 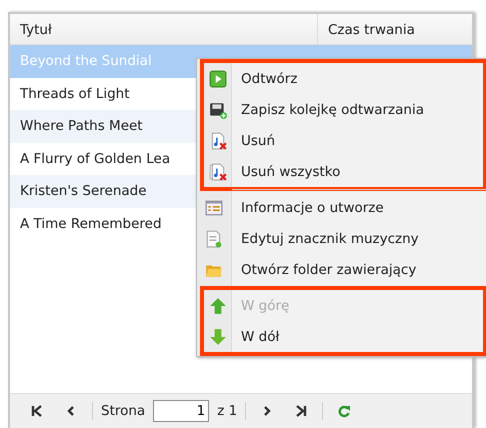 I want to click on last-page-icon, so click(x=301, y=411).